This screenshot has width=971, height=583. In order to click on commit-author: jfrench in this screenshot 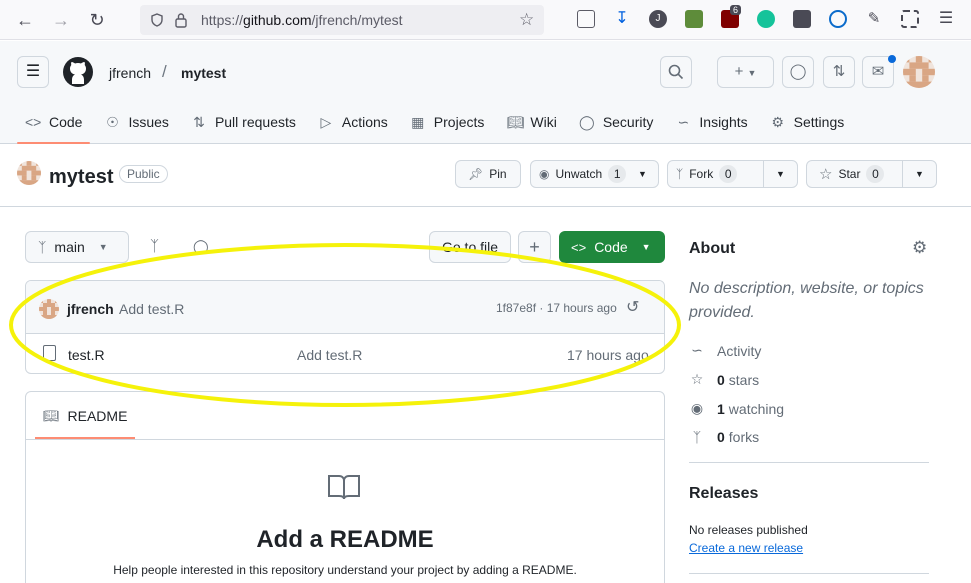, I will do `click(90, 309)`.